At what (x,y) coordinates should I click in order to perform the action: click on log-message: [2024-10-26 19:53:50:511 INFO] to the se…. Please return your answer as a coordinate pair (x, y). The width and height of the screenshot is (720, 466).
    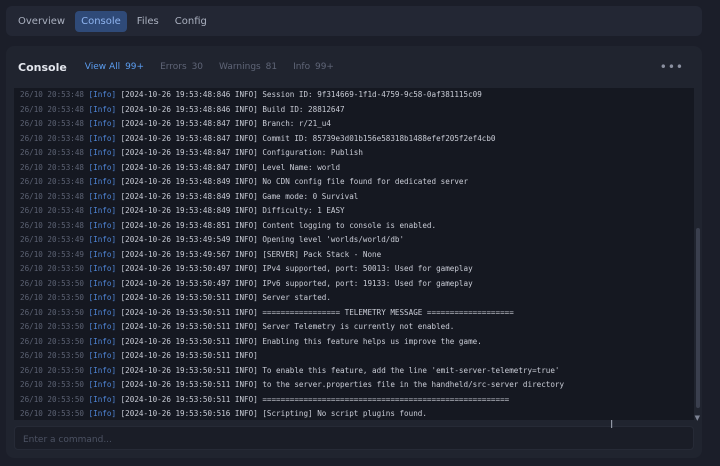
    Looking at the image, I should click on (342, 384).